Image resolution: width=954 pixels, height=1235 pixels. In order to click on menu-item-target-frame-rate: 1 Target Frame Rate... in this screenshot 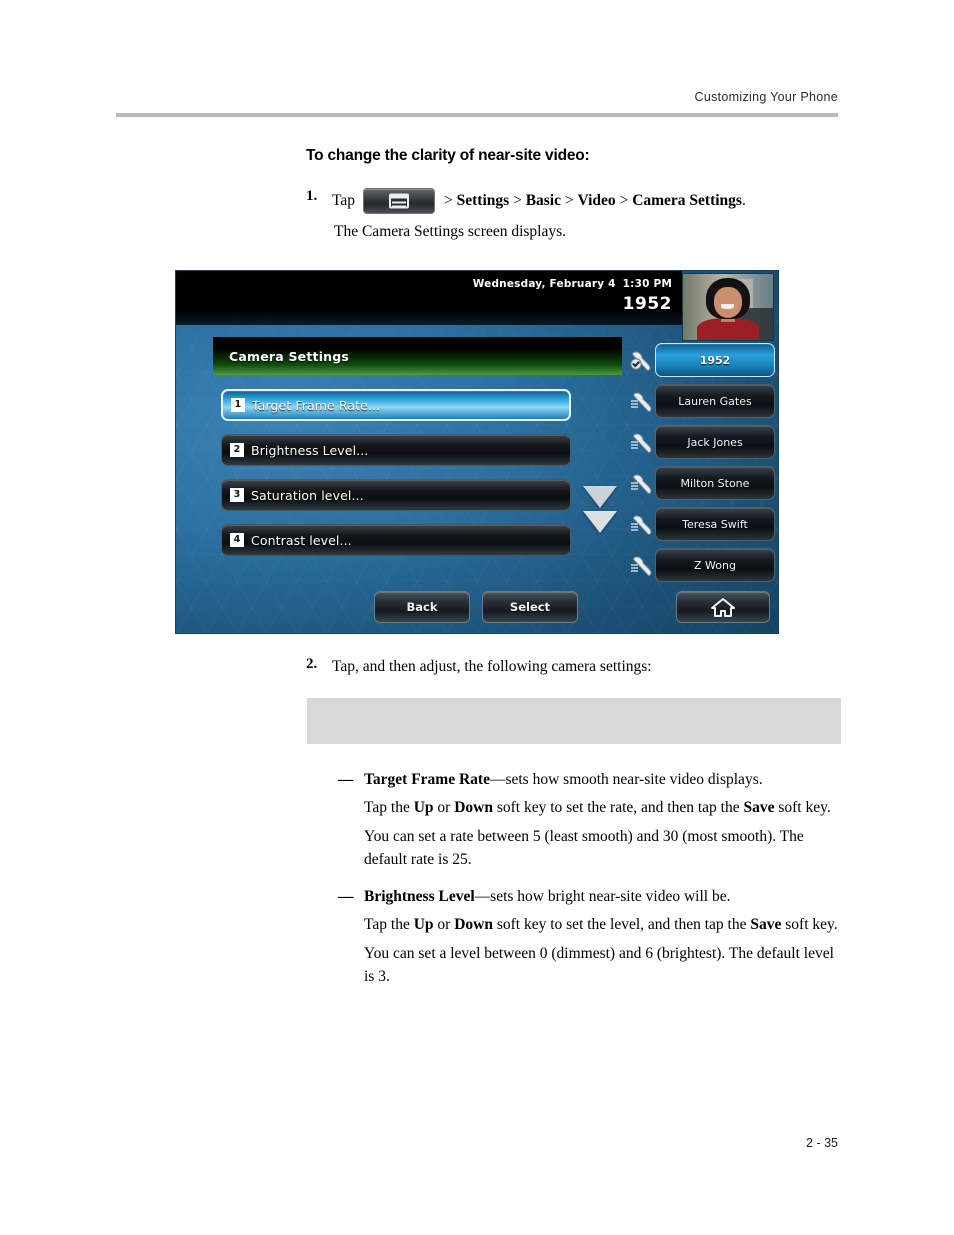, I will do `click(396, 405)`.